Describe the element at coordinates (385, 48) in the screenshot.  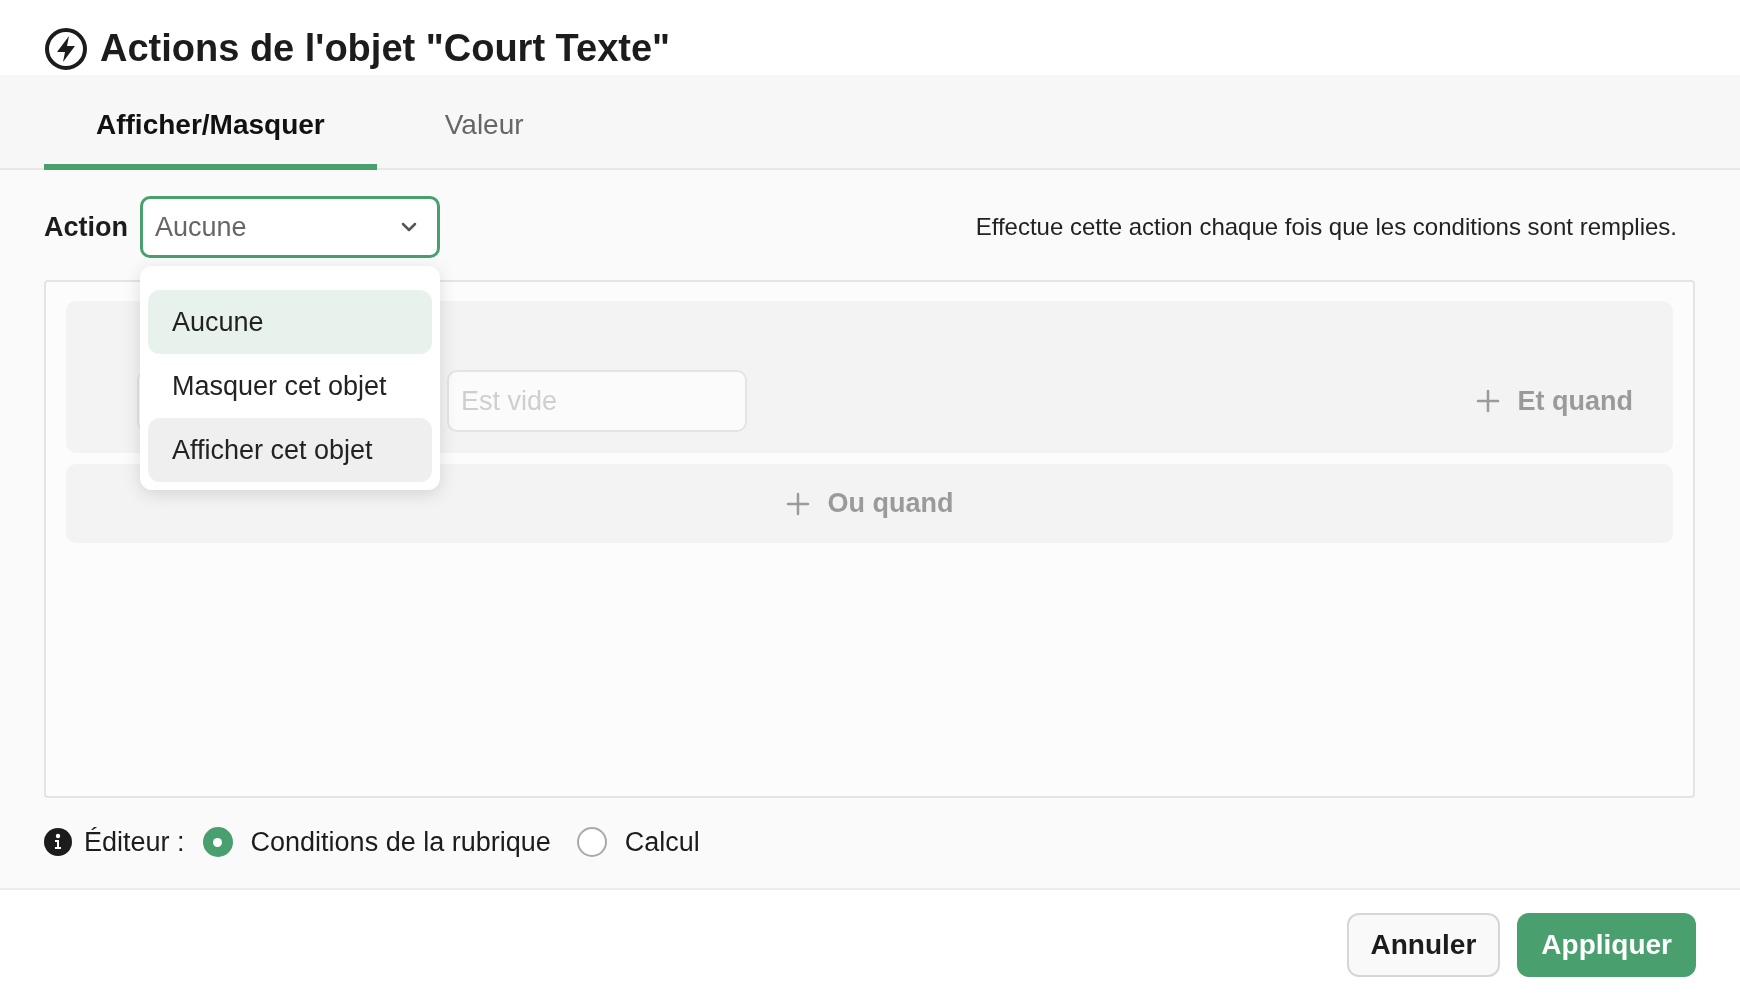
I see `dialog-title: Actions de l'objet "Court Texte"` at that location.